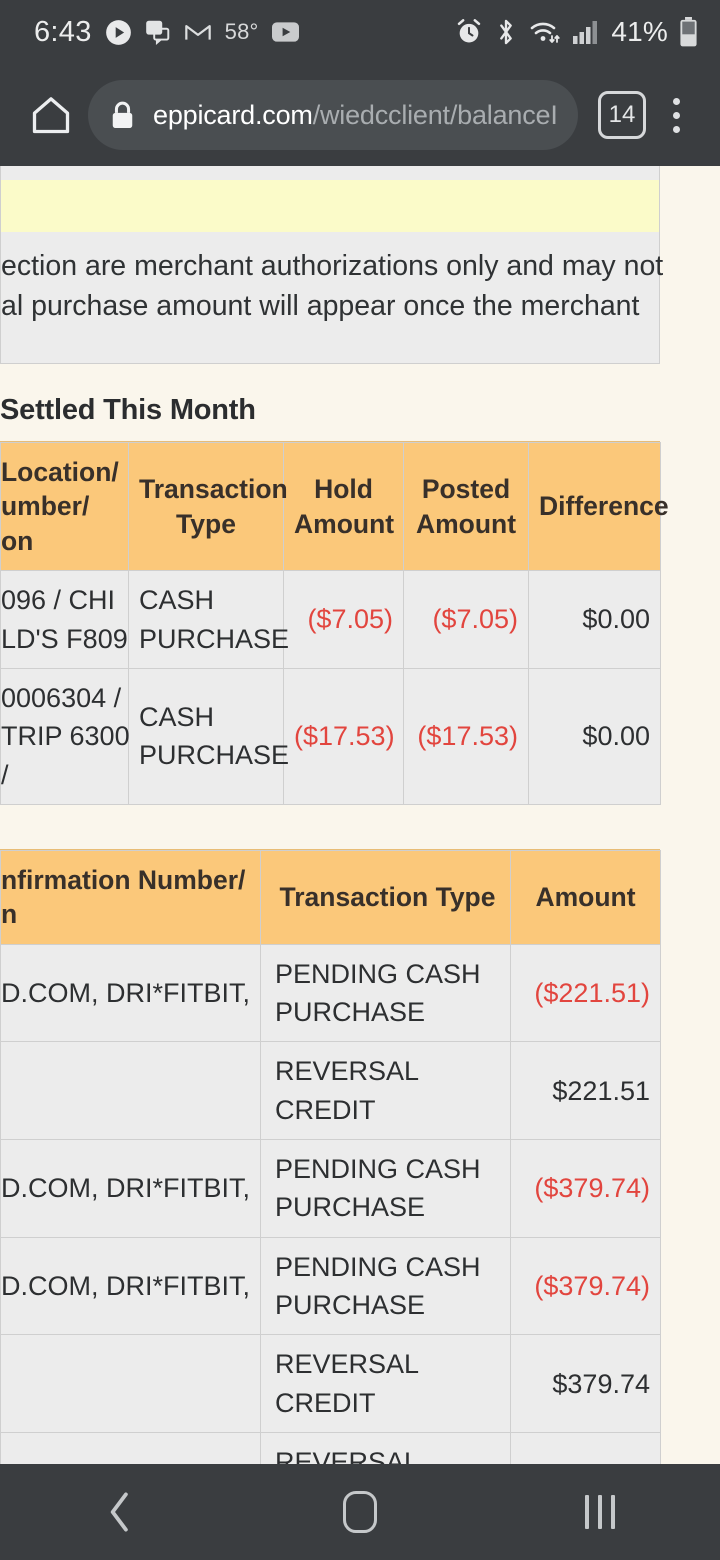 Image resolution: width=720 pixels, height=1560 pixels. I want to click on nav-recents-button, so click(600, 1512).